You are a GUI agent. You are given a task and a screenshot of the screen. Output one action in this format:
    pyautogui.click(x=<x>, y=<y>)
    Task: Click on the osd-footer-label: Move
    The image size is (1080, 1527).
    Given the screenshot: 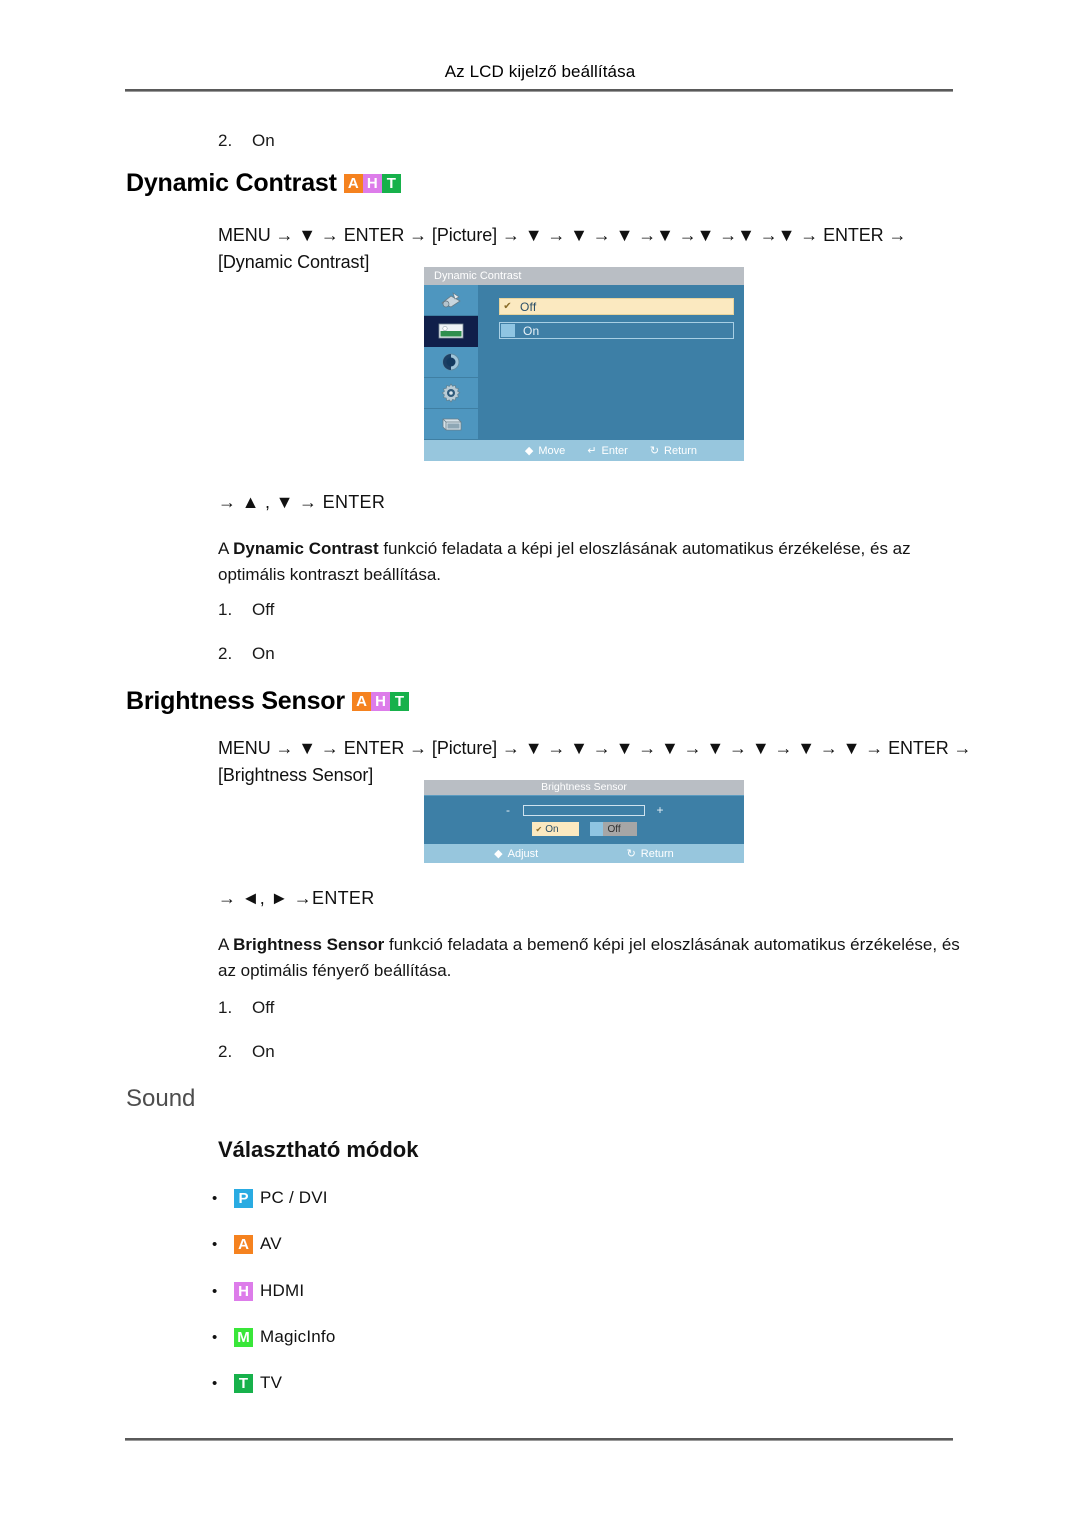 What is the action you would take?
    pyautogui.click(x=552, y=450)
    